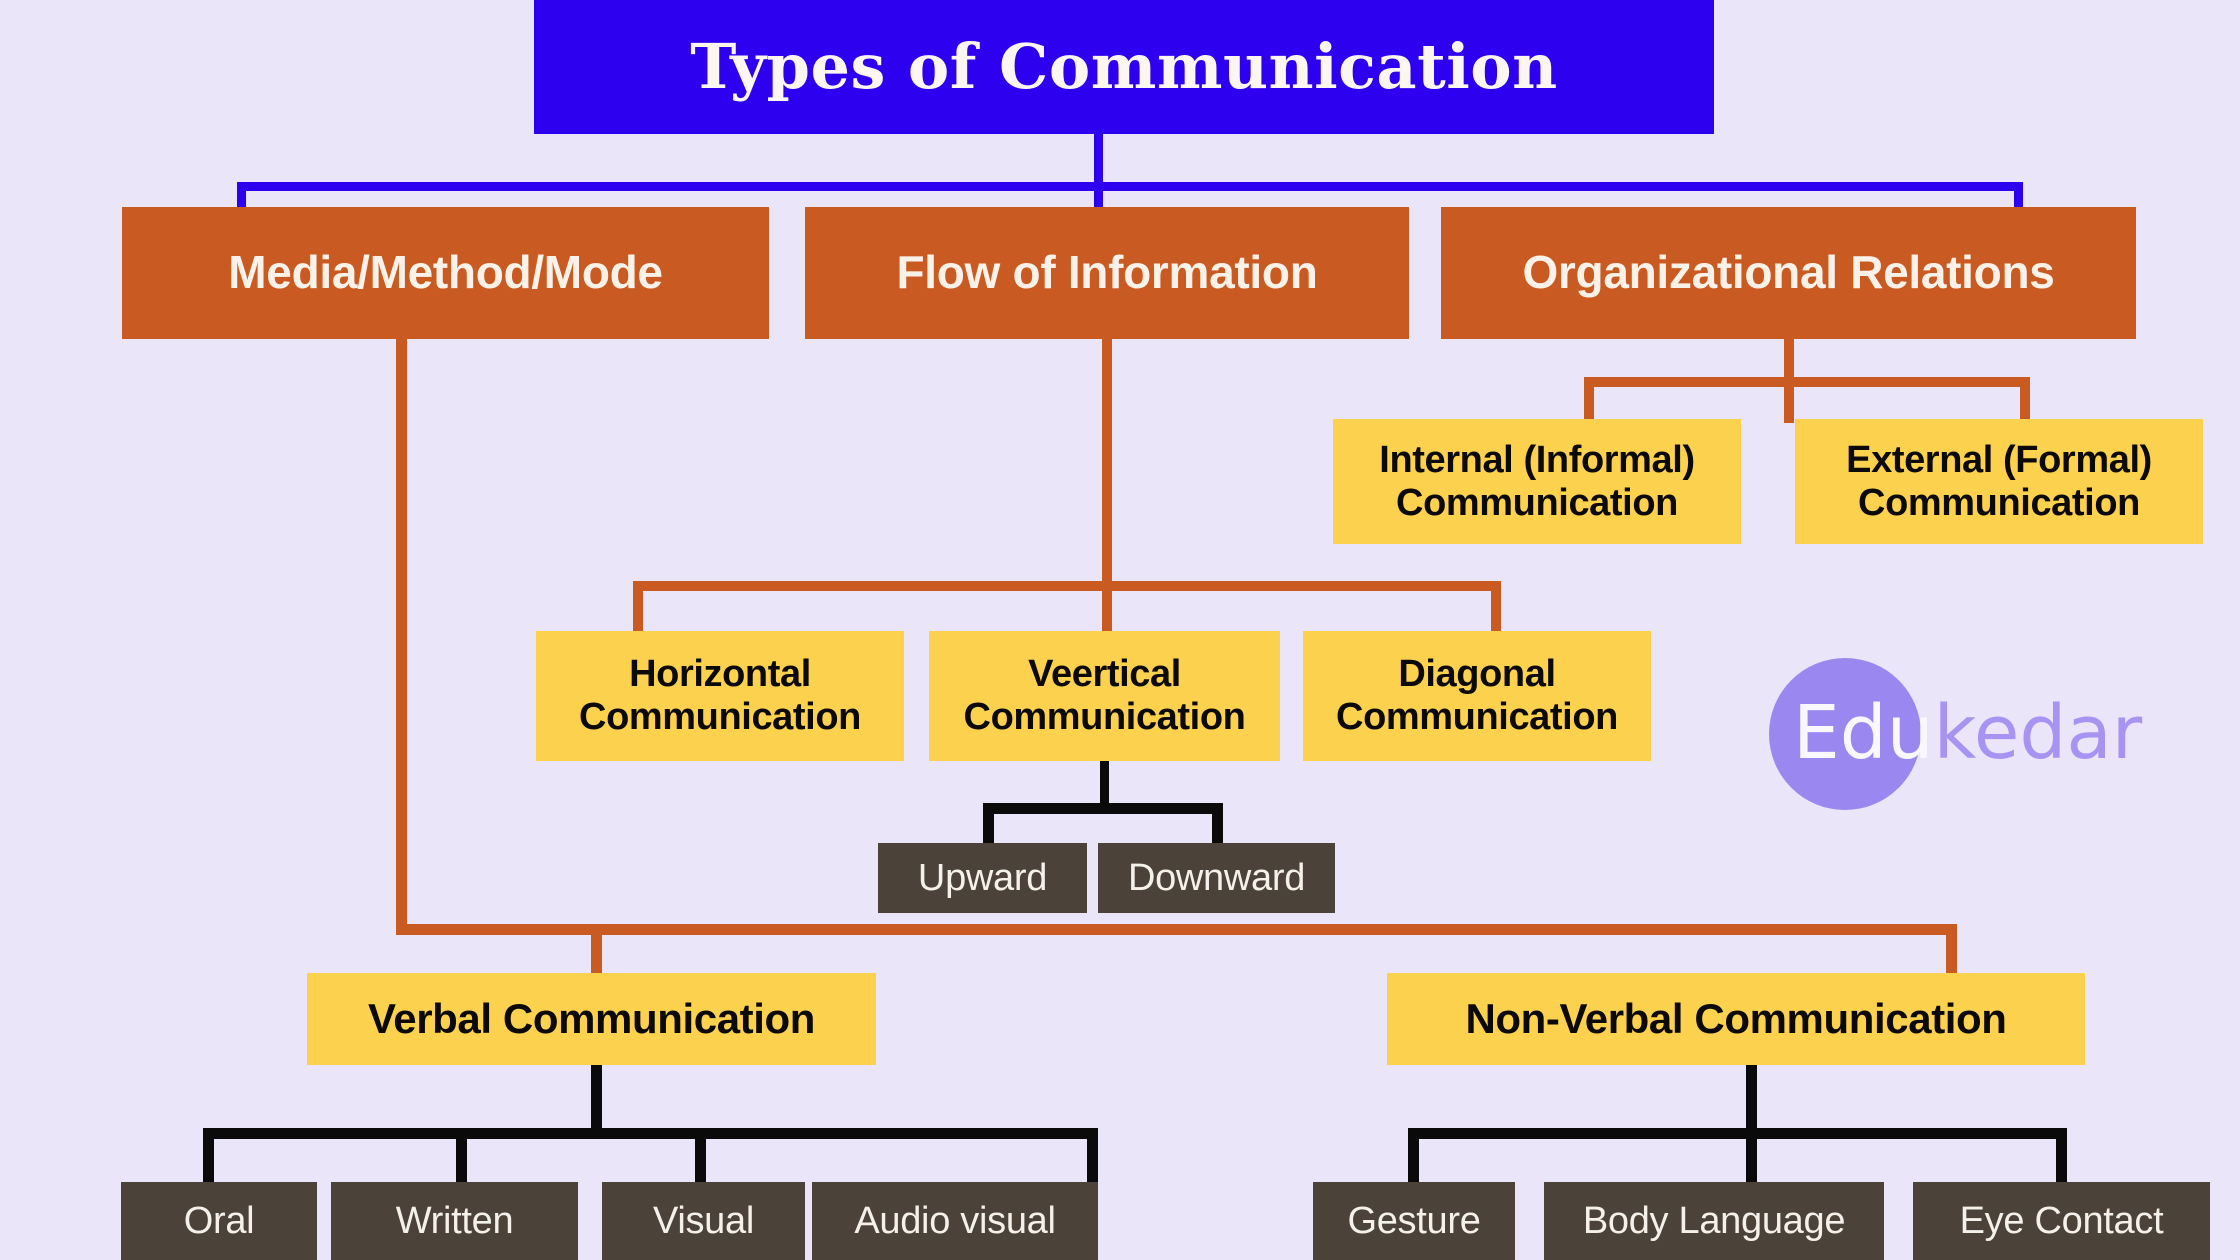 This screenshot has width=2240, height=1260. What do you see at coordinates (1413, 1159) in the screenshot?
I see `connector-nonverbal-to-gesture` at bounding box center [1413, 1159].